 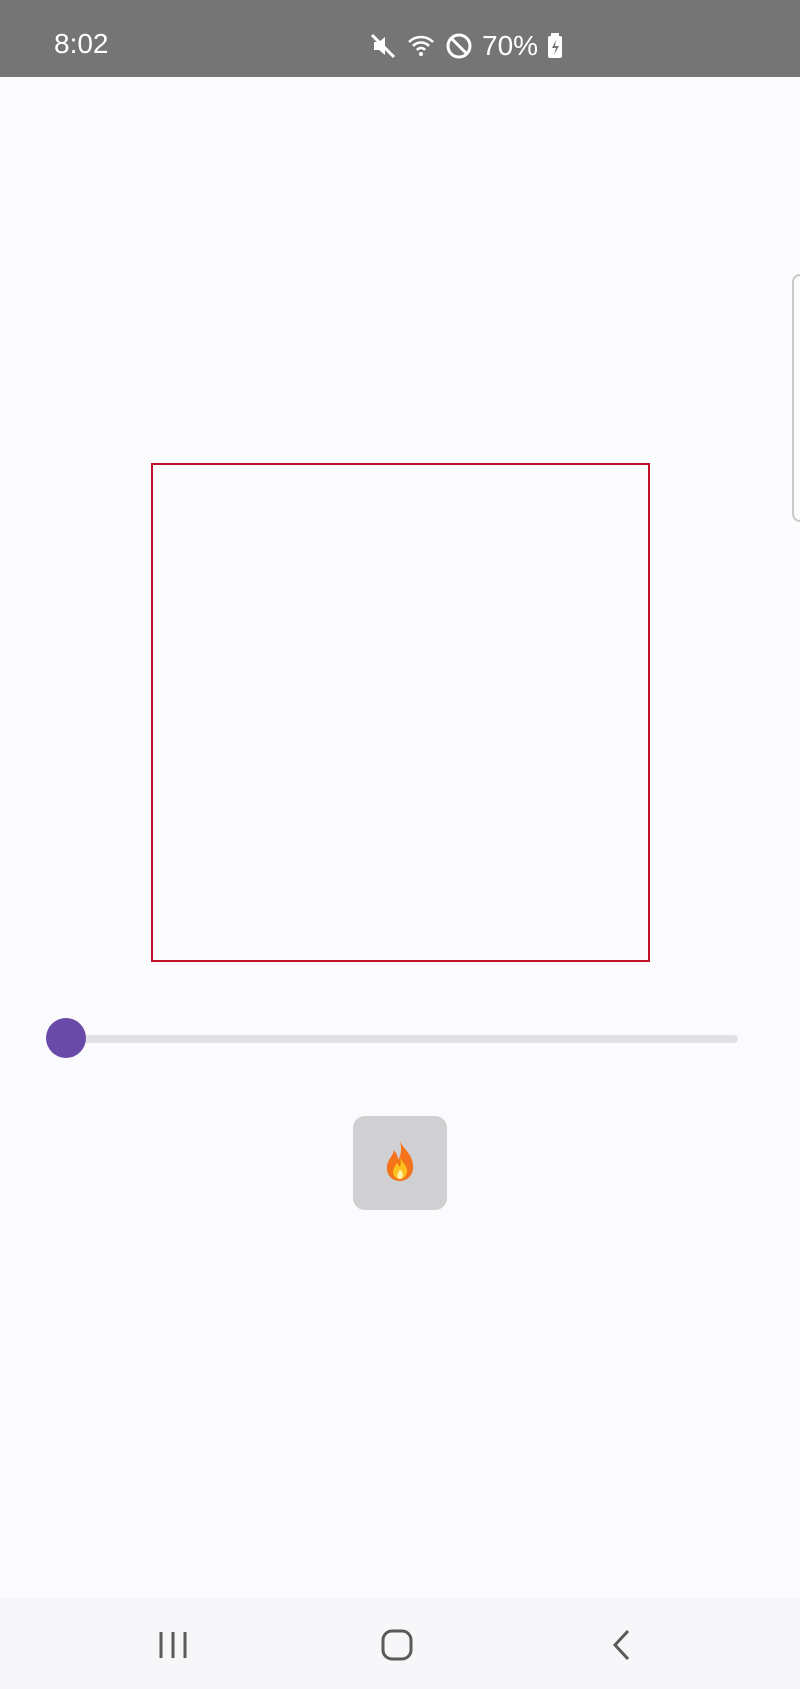 What do you see at coordinates (383, 46) in the screenshot?
I see `mute-icon` at bounding box center [383, 46].